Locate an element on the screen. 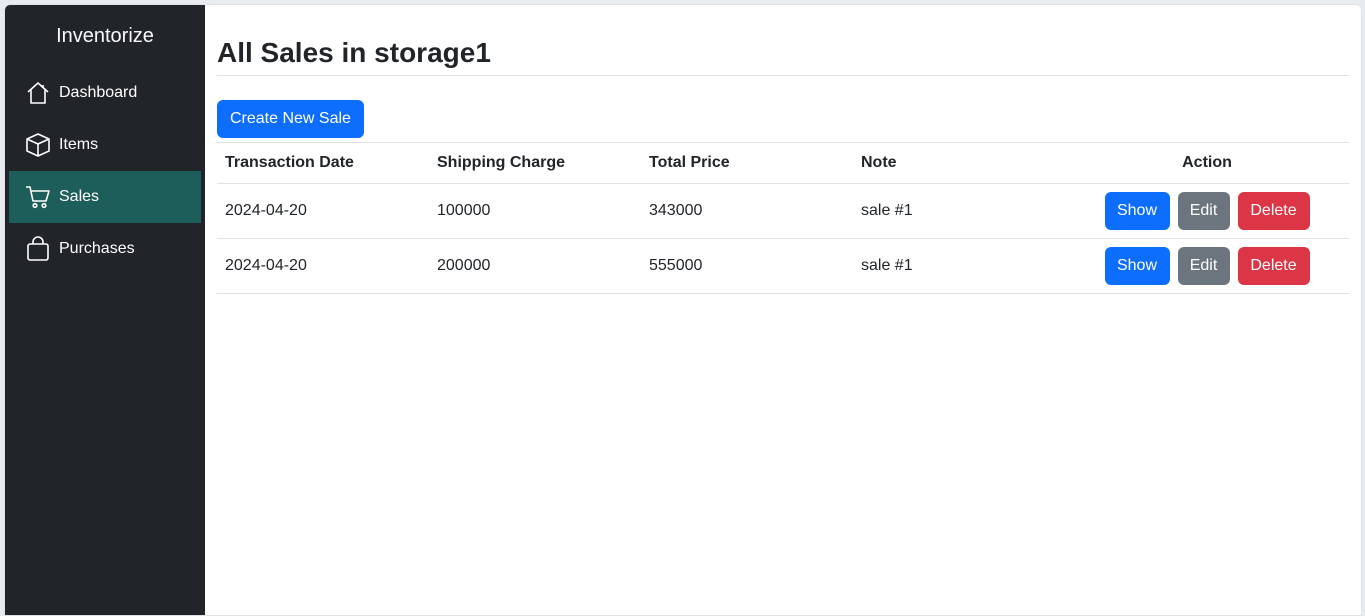 The height and width of the screenshot is (616, 1365). sidebar-nav: Dashboard Items Sales Purchases is located at coordinates (105, 171).